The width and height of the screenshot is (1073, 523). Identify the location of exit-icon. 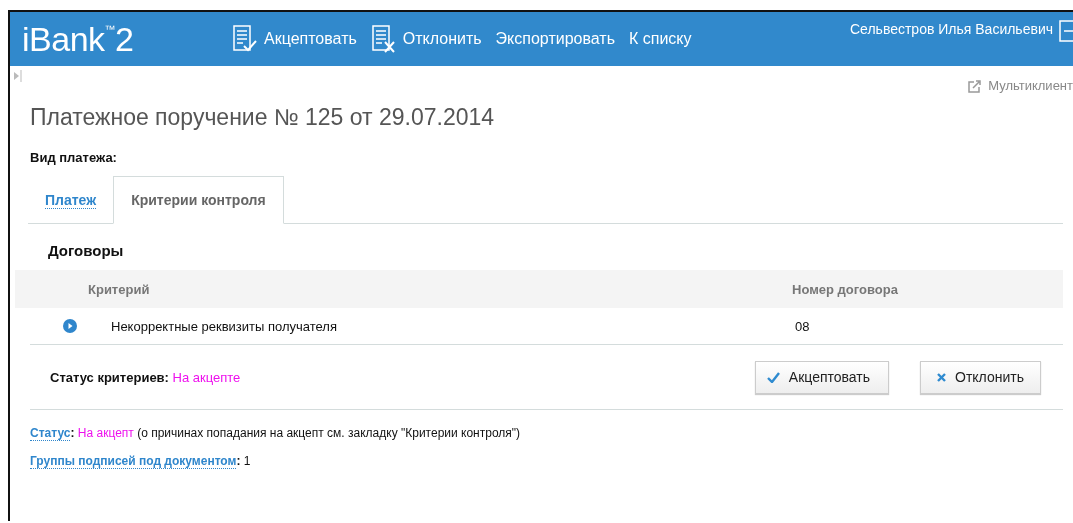
(1066, 31).